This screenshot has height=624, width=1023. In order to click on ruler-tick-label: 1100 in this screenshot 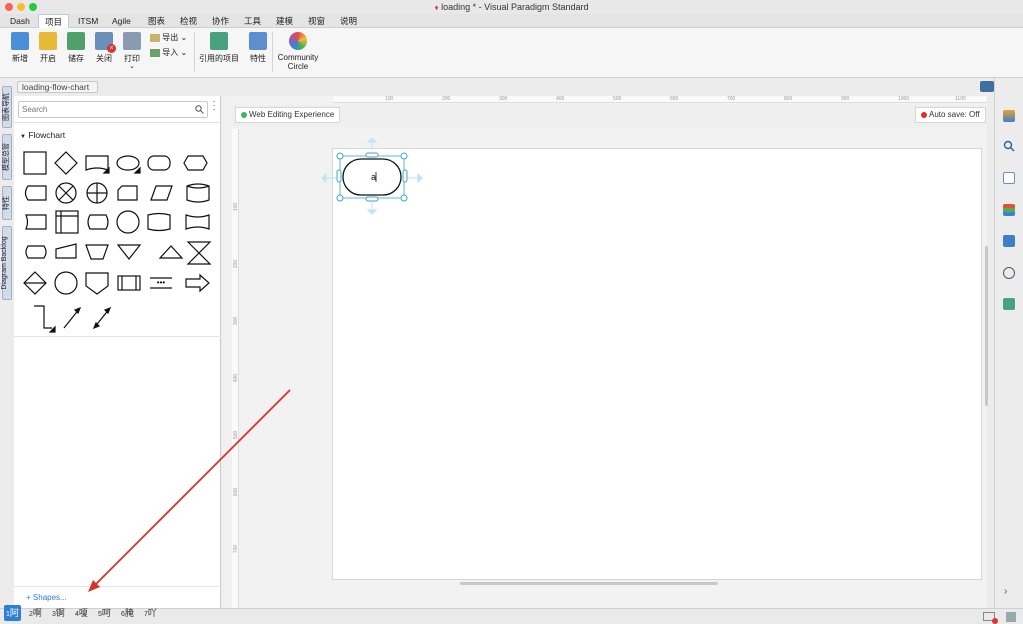, I will do `click(960, 99)`.